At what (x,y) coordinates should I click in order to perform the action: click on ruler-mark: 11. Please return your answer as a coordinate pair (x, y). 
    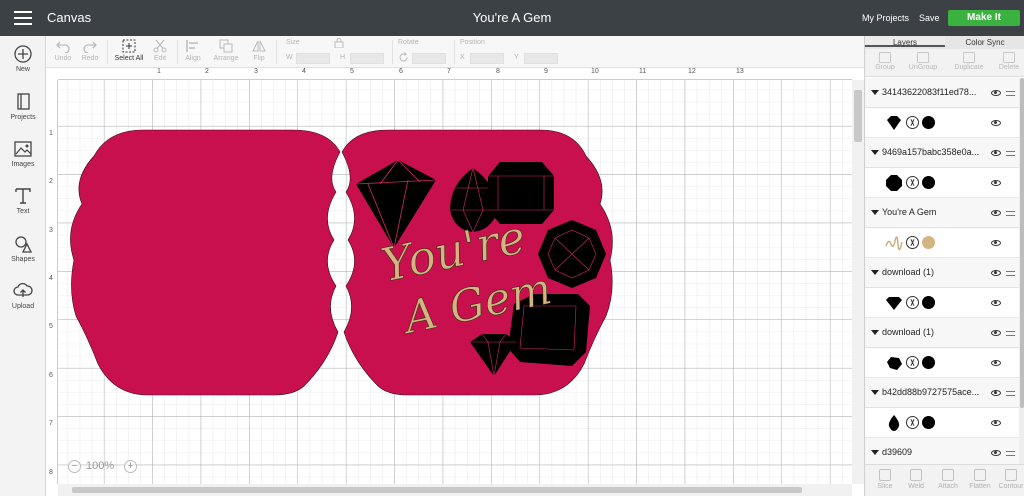
    Looking at the image, I should click on (643, 71).